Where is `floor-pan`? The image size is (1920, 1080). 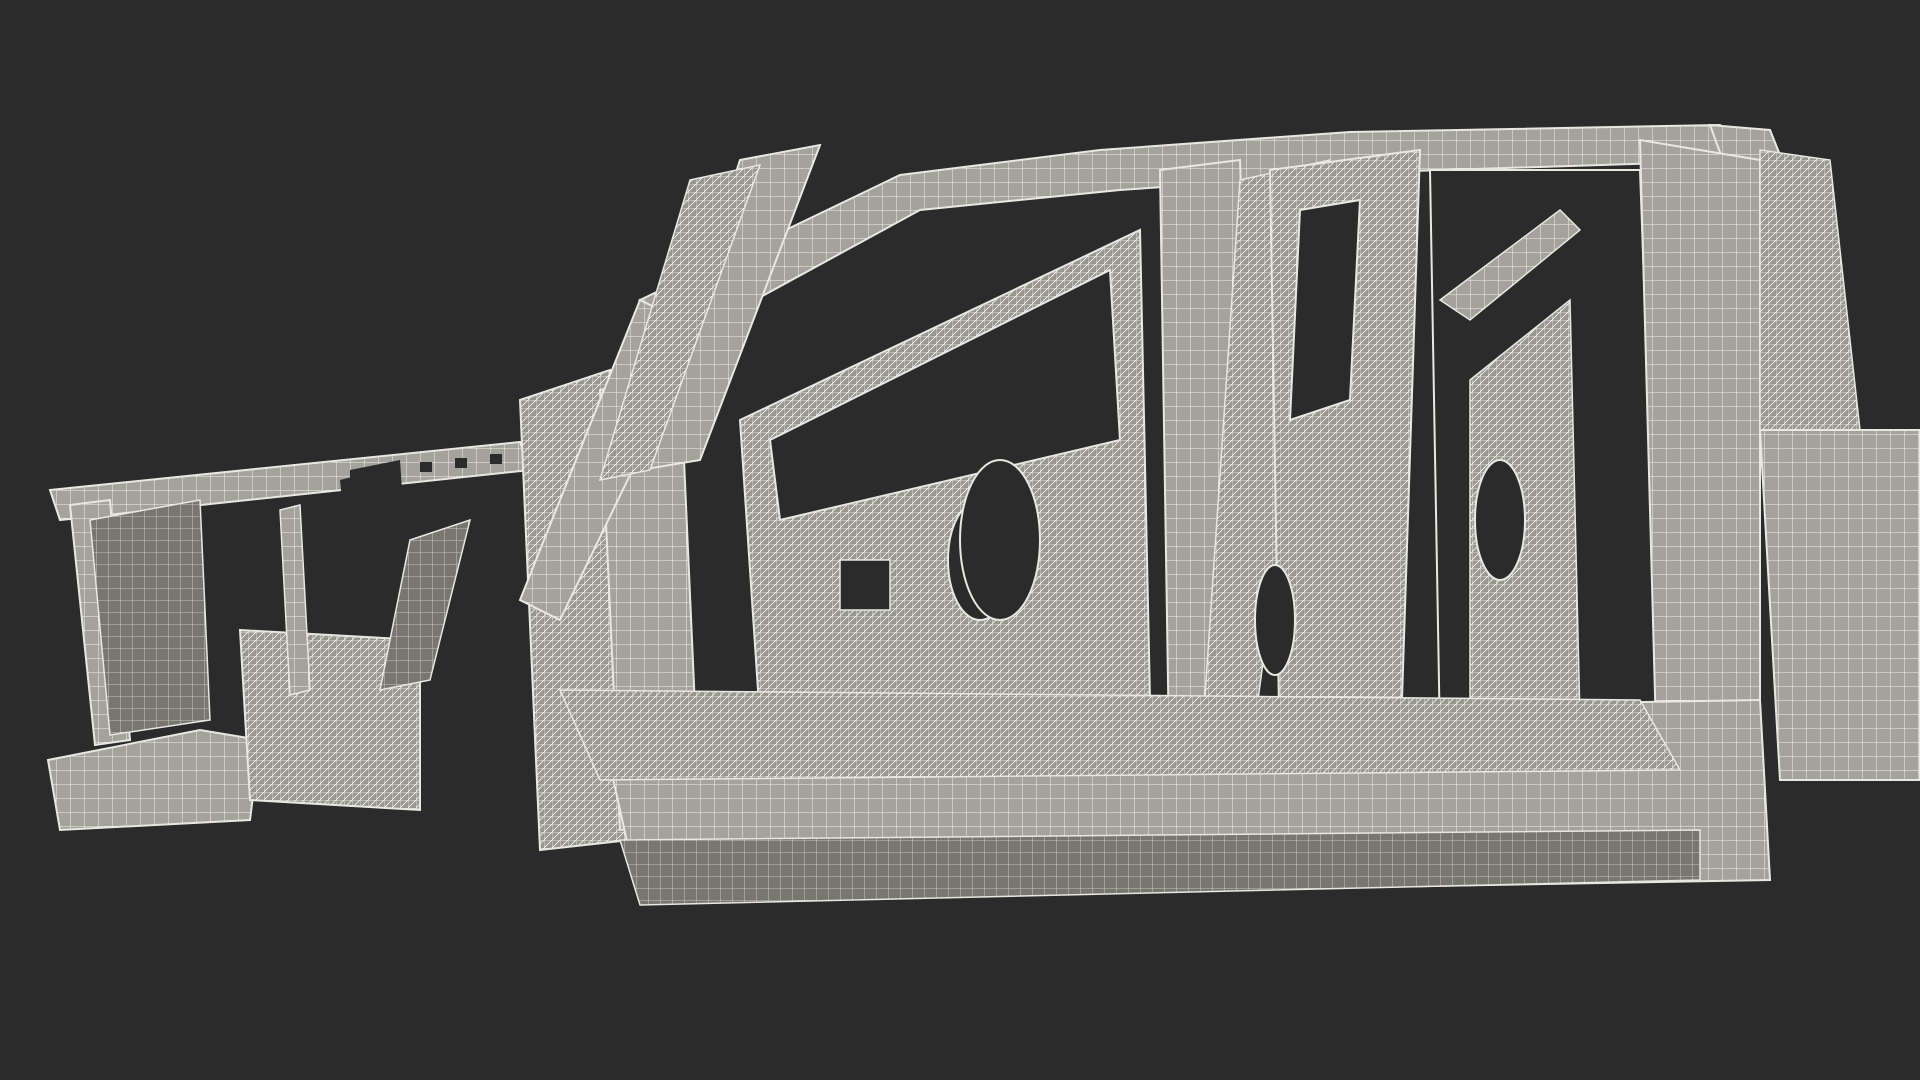 floor-pan is located at coordinates (1120, 735).